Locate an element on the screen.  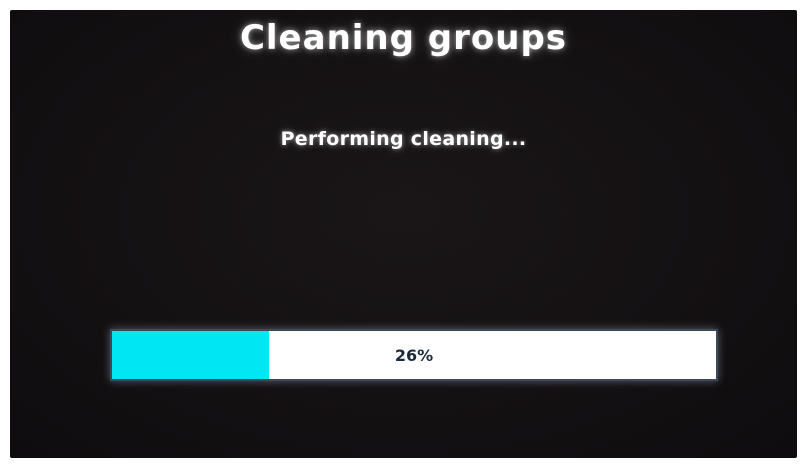
progress-bar: 26% is located at coordinates (414, 355).